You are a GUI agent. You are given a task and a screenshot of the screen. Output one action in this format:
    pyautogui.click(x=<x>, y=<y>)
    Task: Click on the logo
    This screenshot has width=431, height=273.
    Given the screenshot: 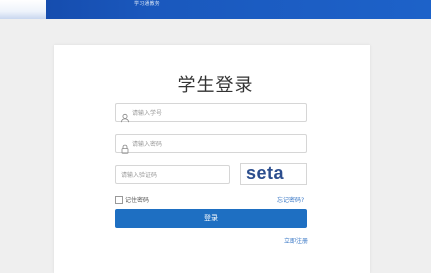 What is the action you would take?
    pyautogui.click(x=23, y=9)
    